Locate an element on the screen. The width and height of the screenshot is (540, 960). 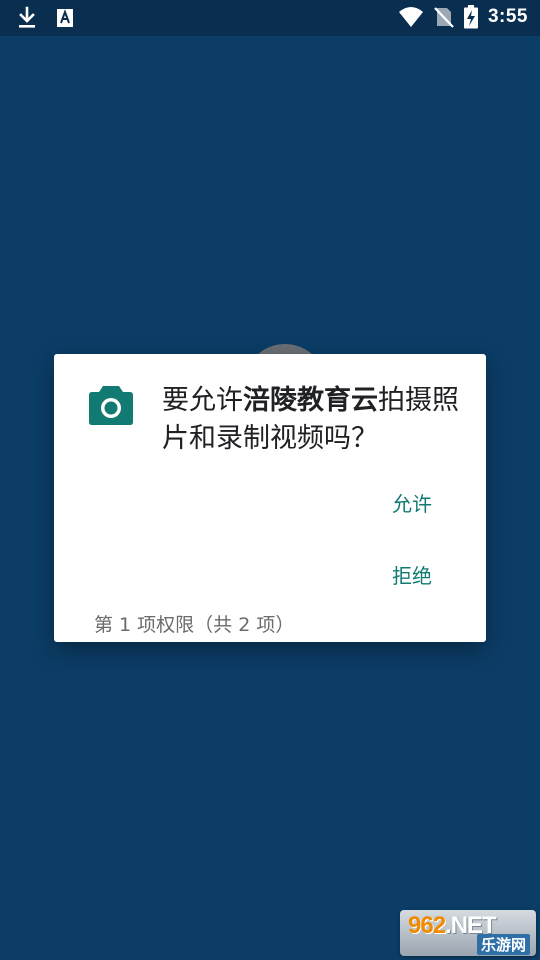
font-icon is located at coordinates (65, 18).